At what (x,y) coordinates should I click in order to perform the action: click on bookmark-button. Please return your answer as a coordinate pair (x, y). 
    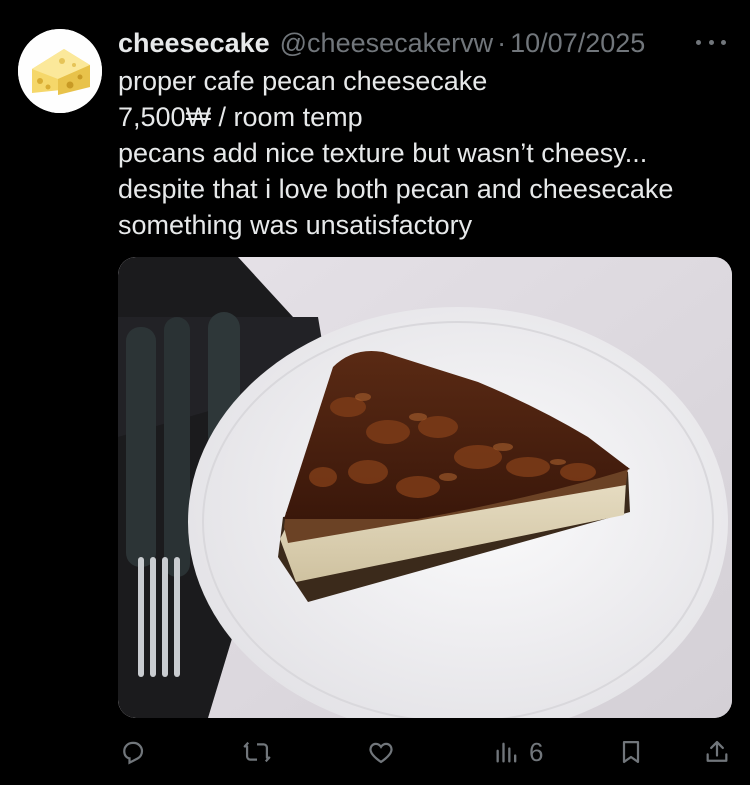
    Looking at the image, I should click on (631, 752).